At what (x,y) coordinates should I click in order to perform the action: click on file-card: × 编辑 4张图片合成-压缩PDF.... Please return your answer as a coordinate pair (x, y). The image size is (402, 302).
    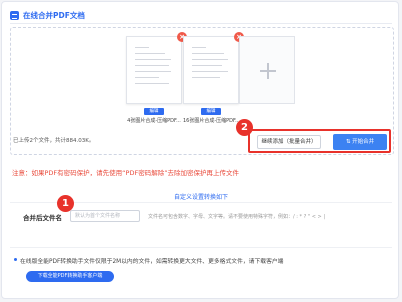
    Looking at the image, I should click on (156, 78).